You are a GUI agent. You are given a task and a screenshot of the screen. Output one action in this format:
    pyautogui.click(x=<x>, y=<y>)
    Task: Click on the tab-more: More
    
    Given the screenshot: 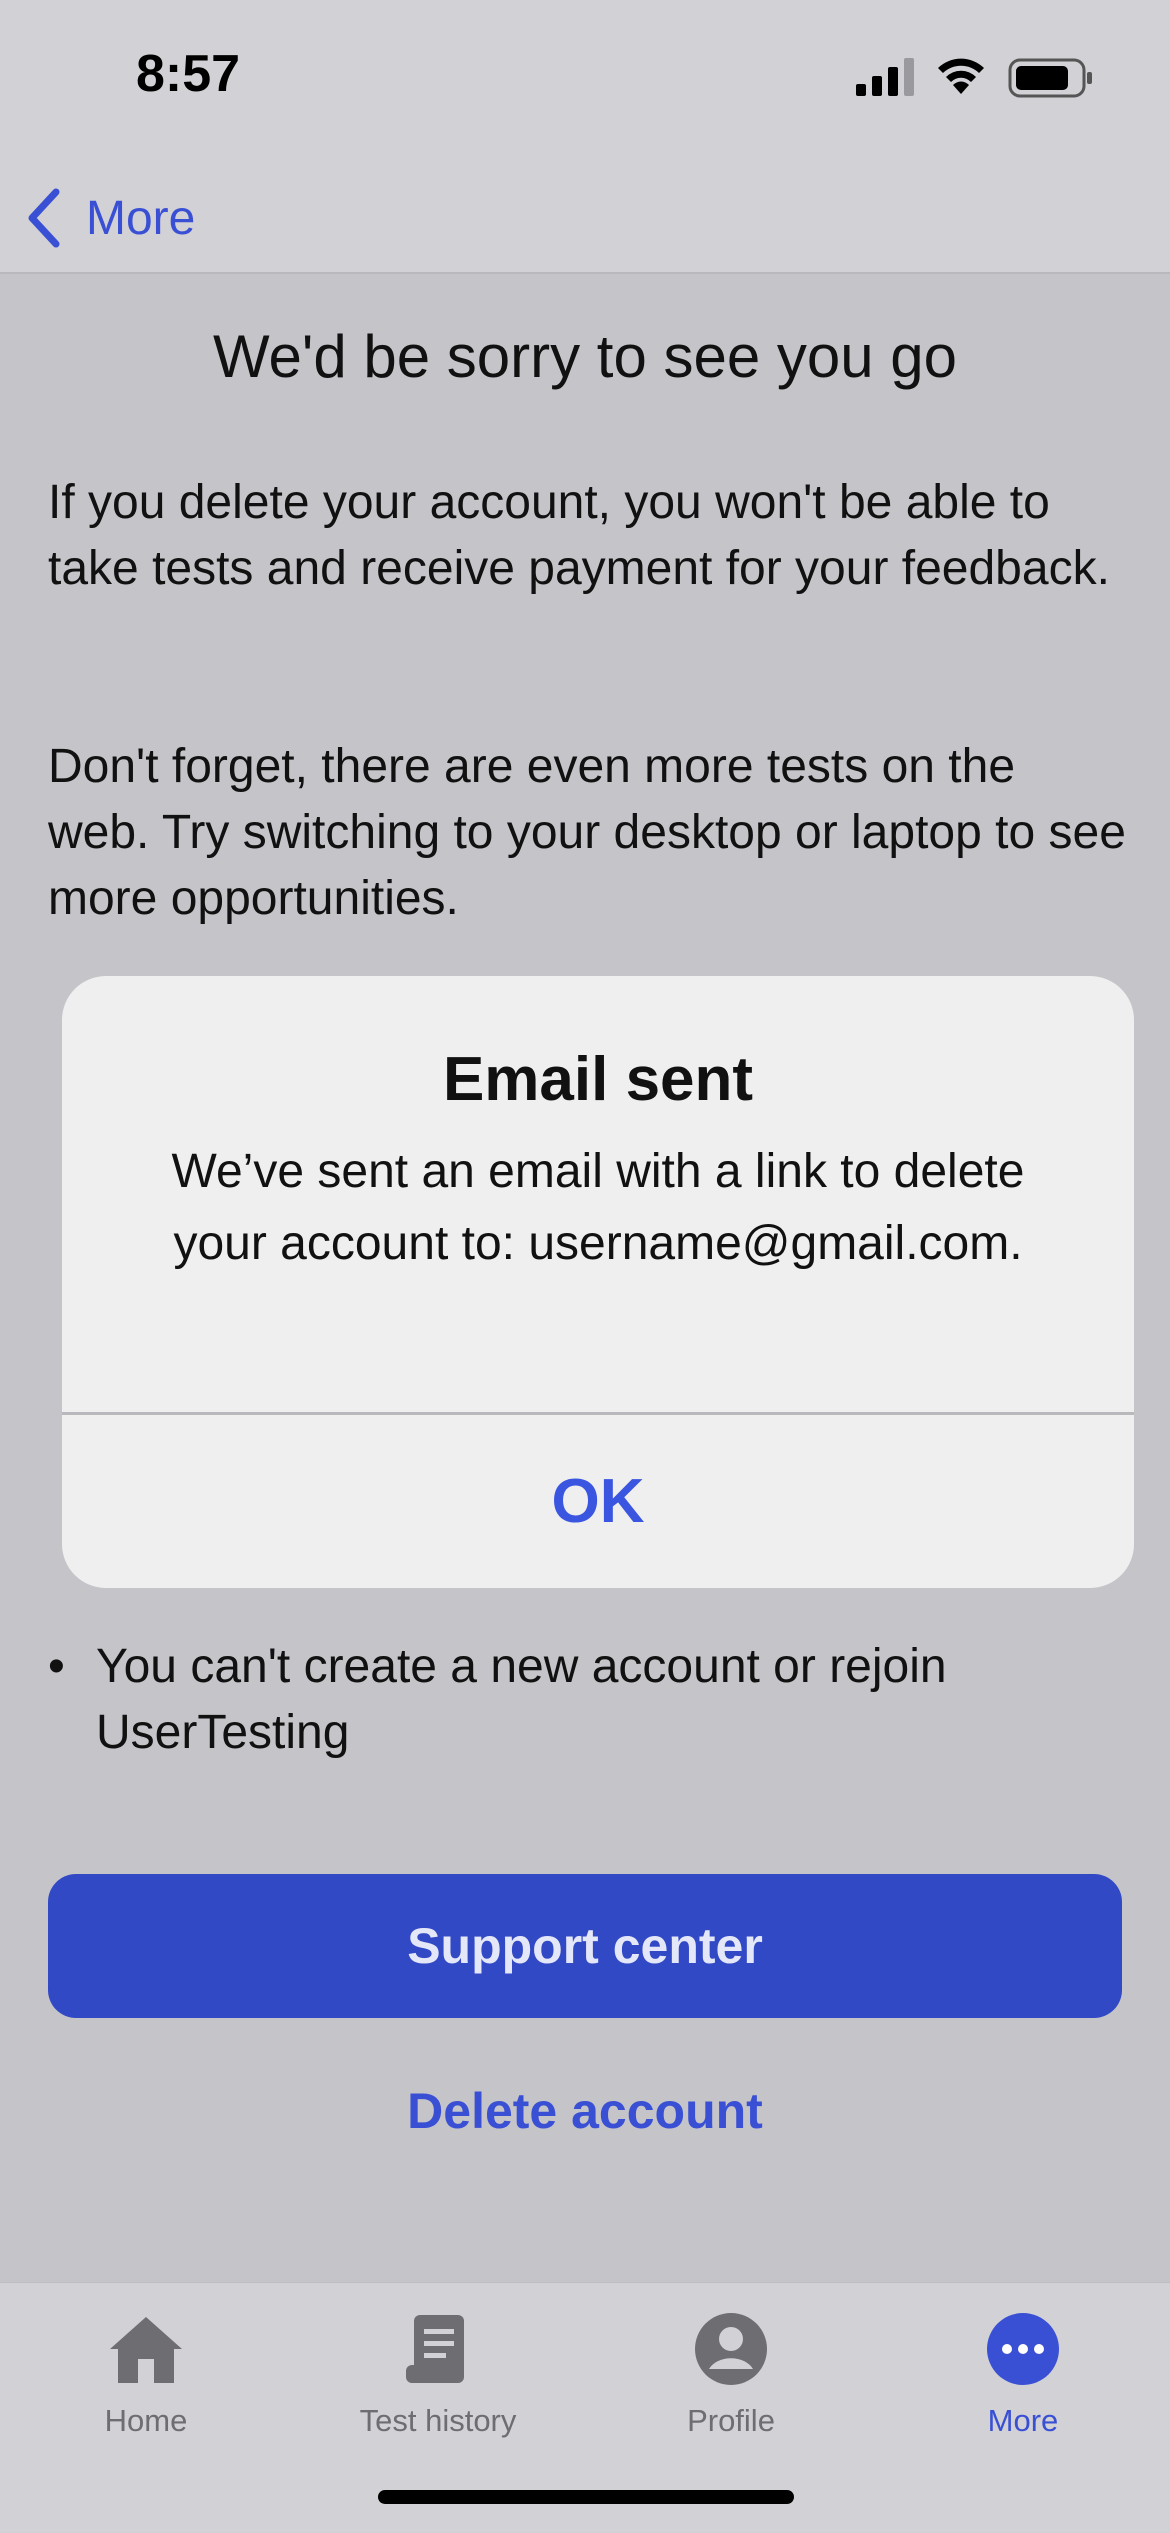 What is the action you would take?
    pyautogui.click(x=1023, y=2383)
    